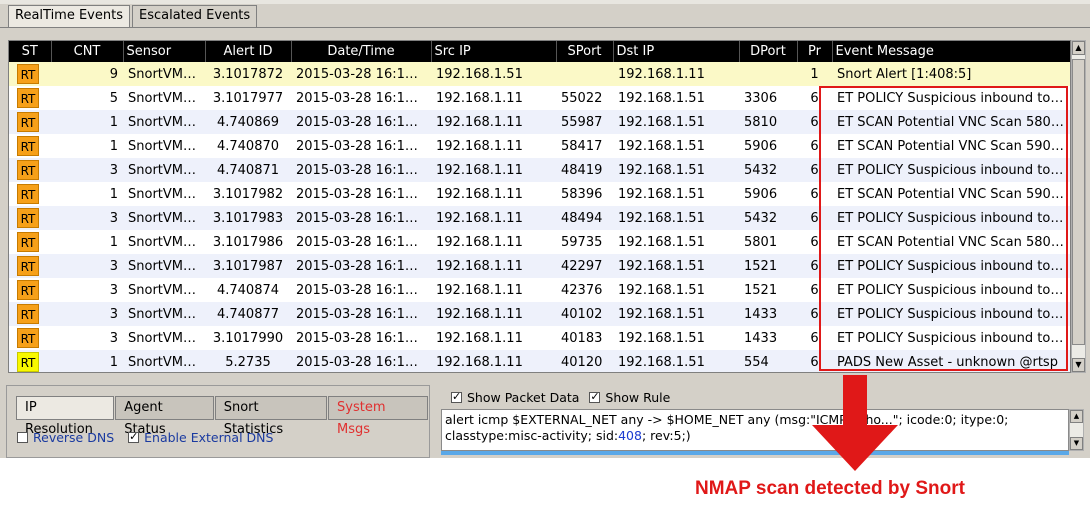 Image resolution: width=1090 pixels, height=515 pixels. What do you see at coordinates (855, 423) in the screenshot?
I see `red-arrow-icon` at bounding box center [855, 423].